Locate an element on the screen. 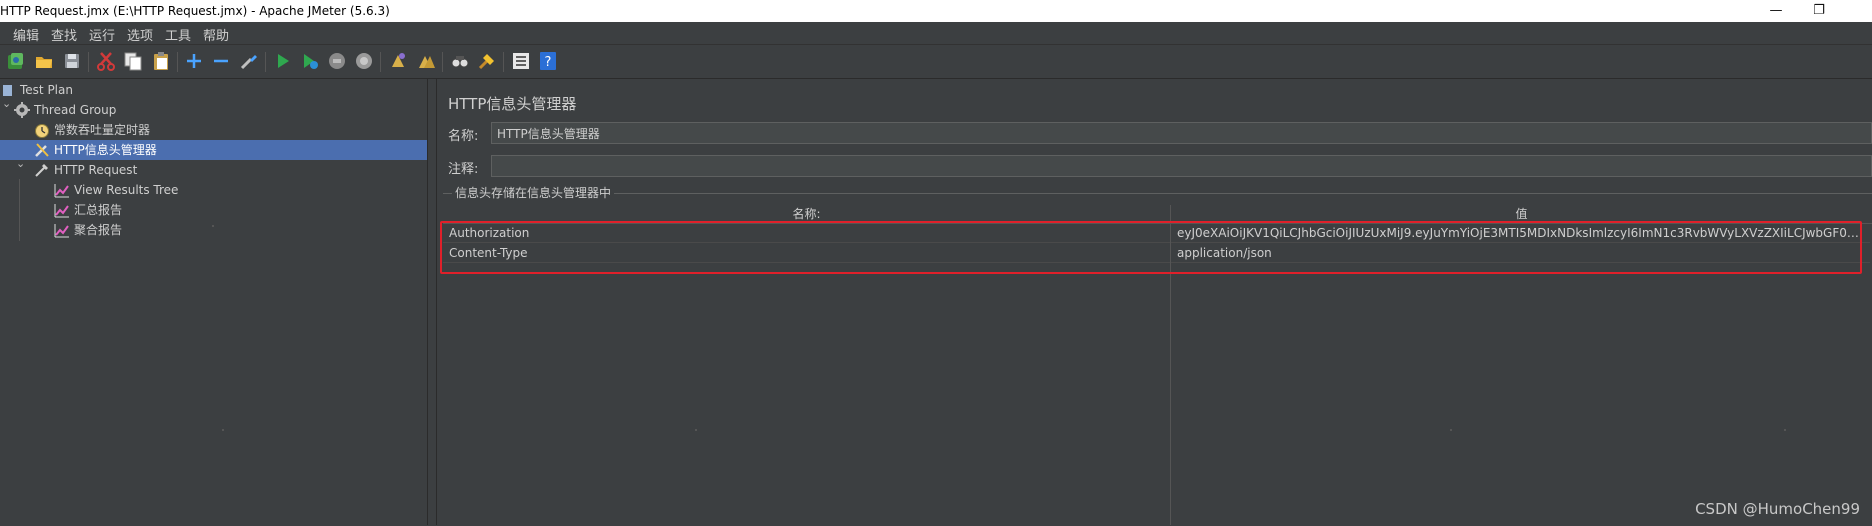 The height and width of the screenshot is (526, 1872). paste-icon is located at coordinates (161, 61).